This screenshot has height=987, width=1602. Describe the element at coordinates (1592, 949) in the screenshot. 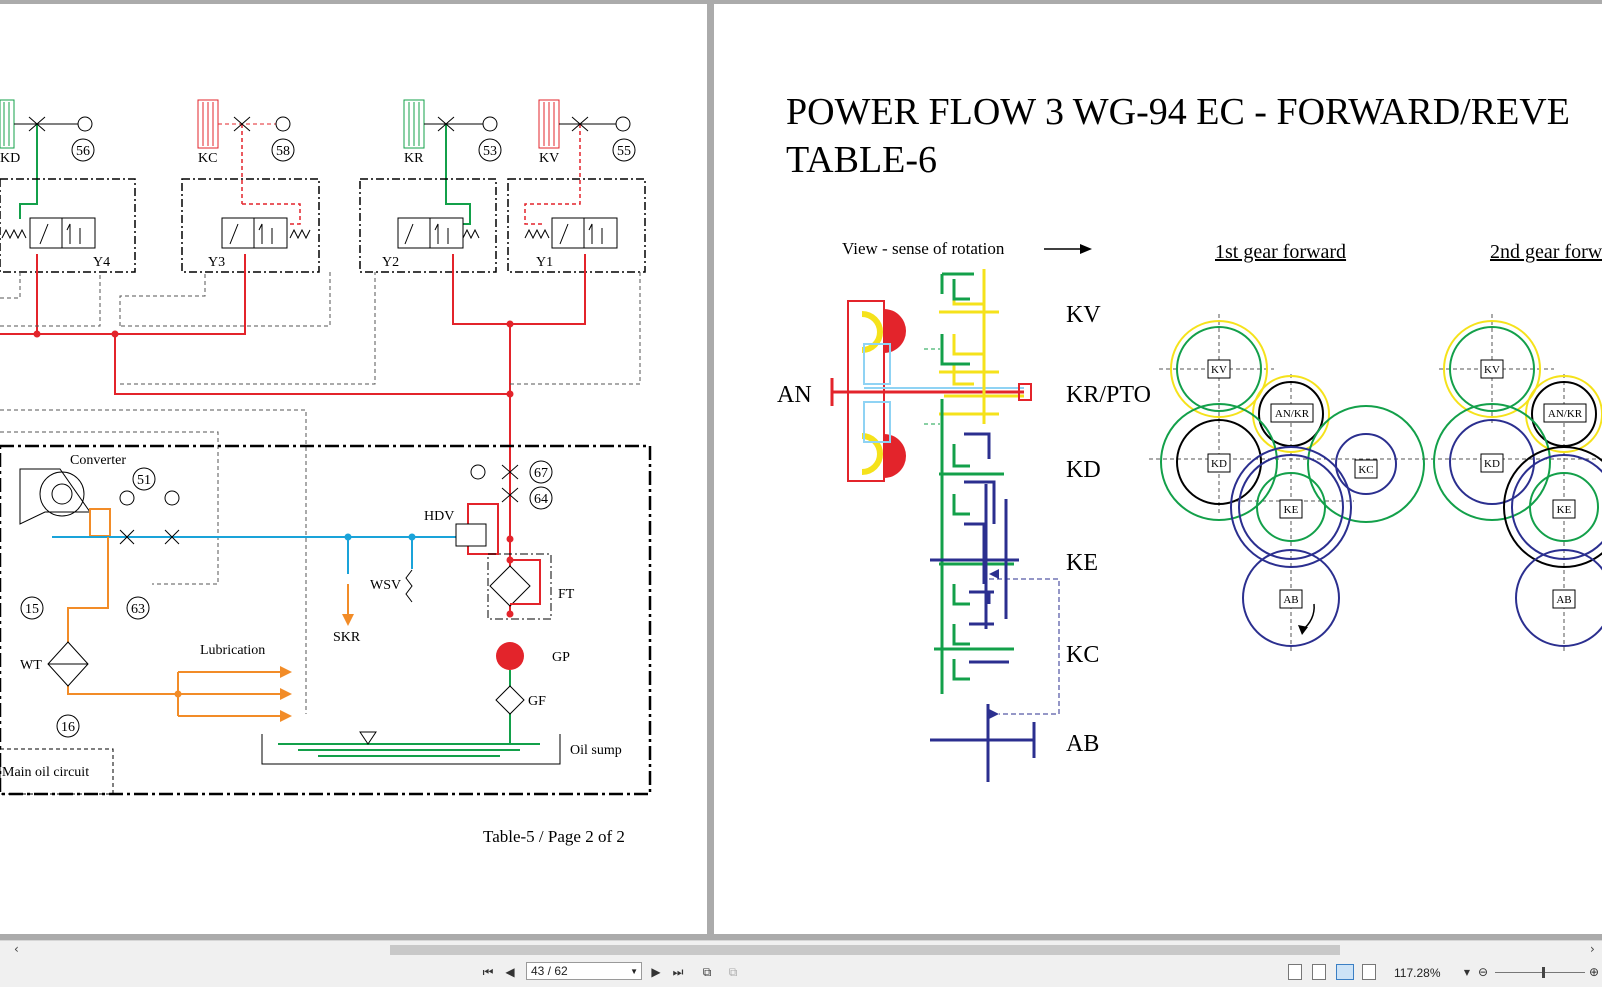

I see `scroll-right-icon: ›` at that location.